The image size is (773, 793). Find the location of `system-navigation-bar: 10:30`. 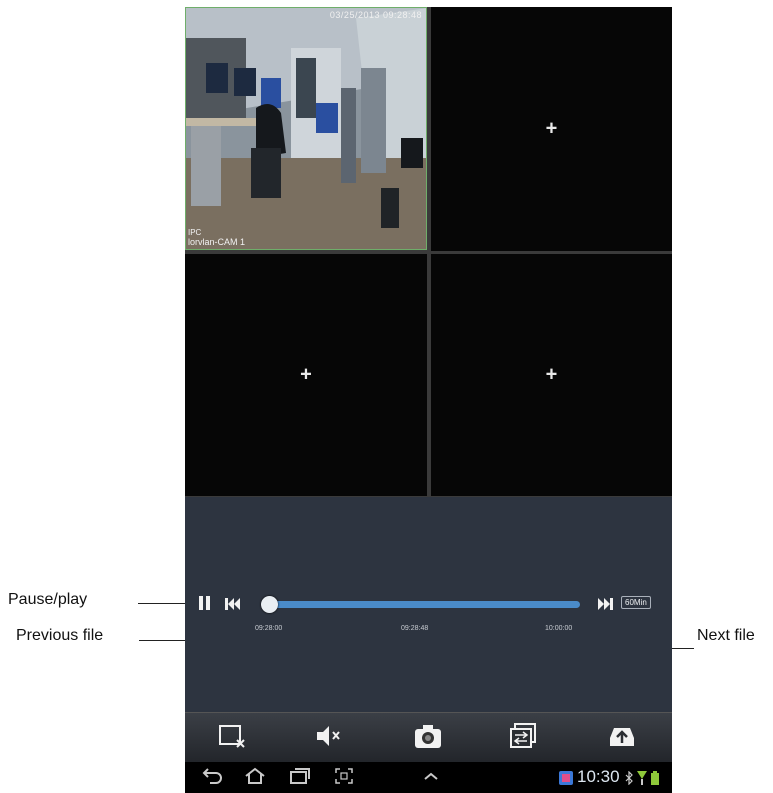

system-navigation-bar: 10:30 is located at coordinates (428, 777).